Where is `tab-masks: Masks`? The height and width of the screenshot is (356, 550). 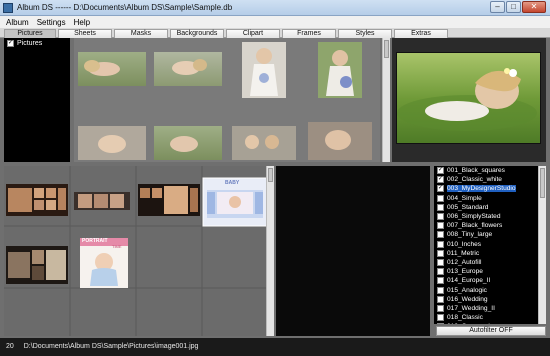 tab-masks: Masks is located at coordinates (141, 33).